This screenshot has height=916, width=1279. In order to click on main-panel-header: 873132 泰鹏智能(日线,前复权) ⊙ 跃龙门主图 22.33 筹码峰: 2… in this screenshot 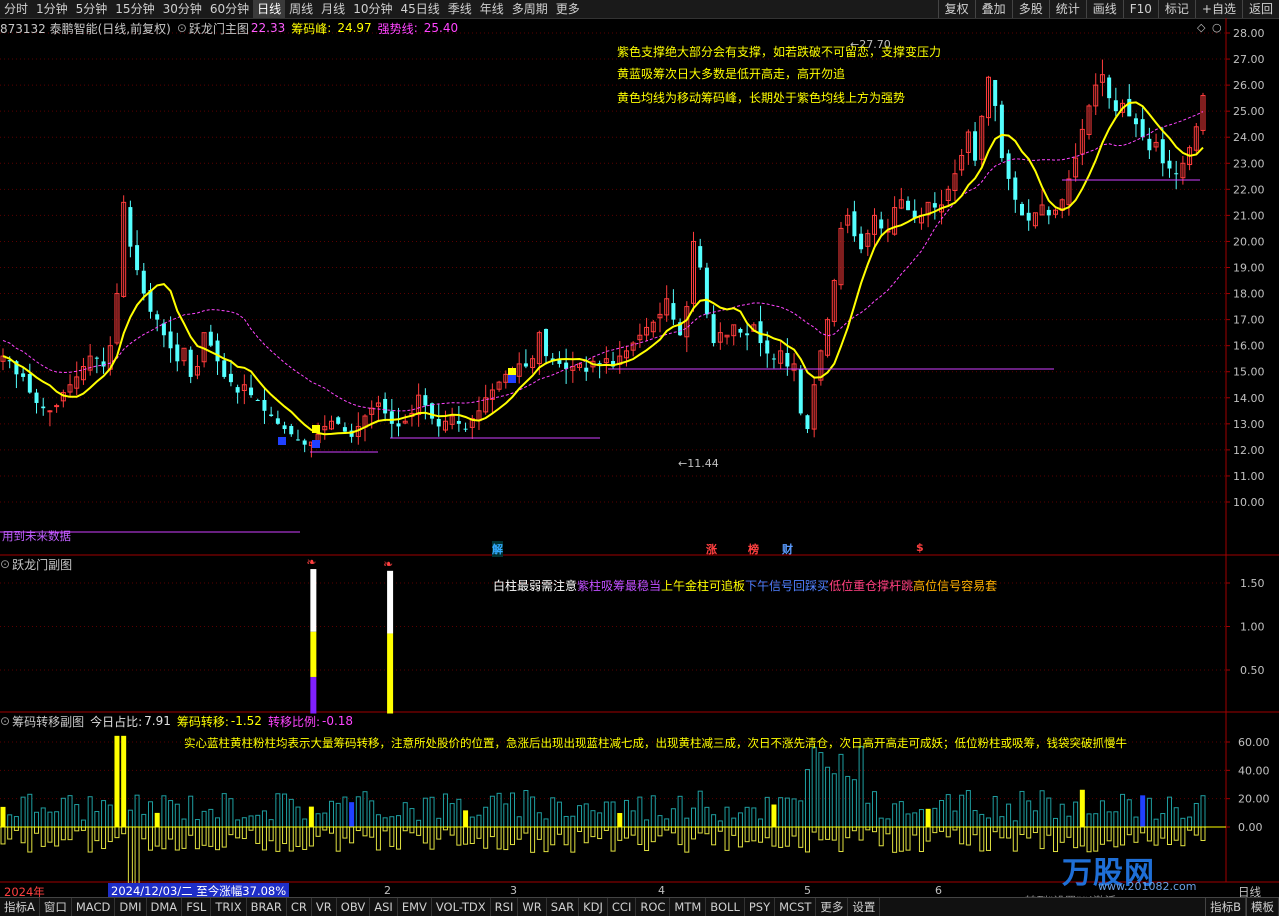, I will do `click(229, 28)`.